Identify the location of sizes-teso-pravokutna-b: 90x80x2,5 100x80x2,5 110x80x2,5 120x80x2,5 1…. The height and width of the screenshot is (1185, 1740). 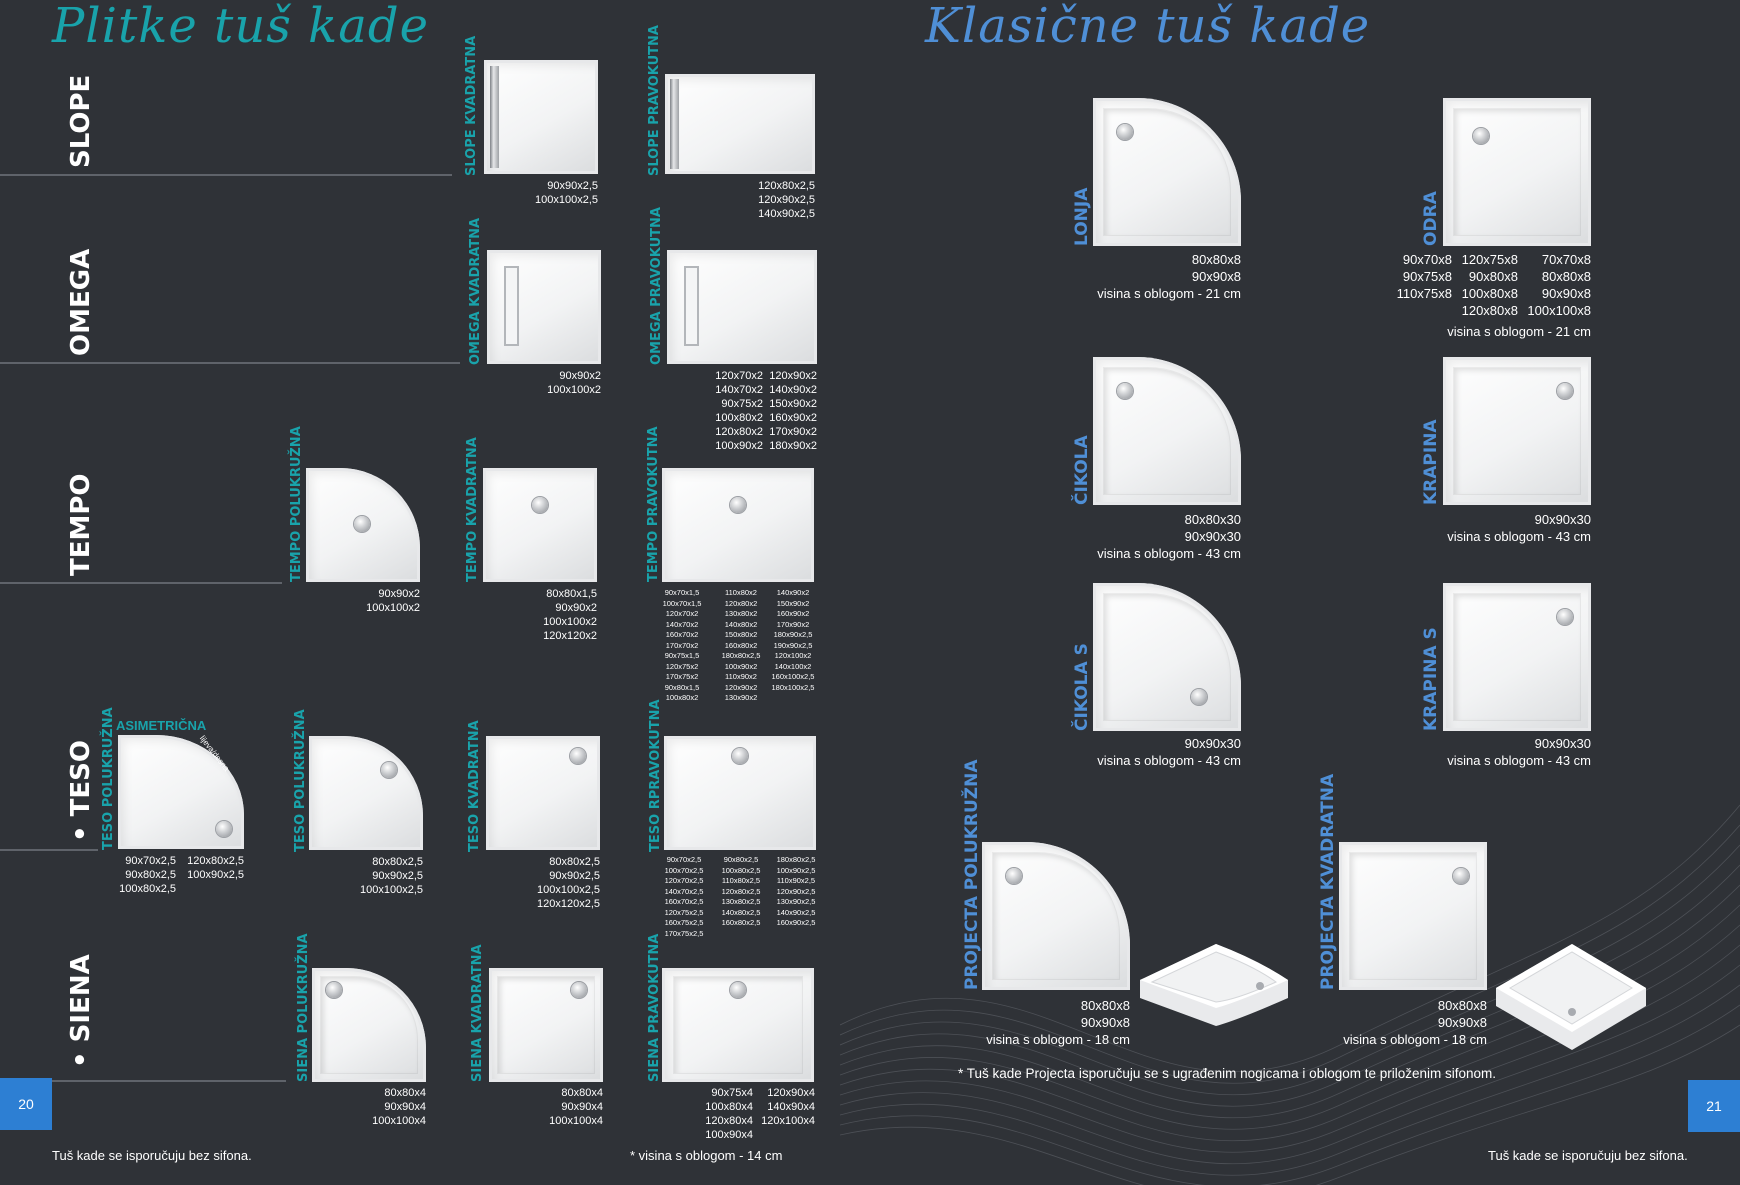
(741, 891).